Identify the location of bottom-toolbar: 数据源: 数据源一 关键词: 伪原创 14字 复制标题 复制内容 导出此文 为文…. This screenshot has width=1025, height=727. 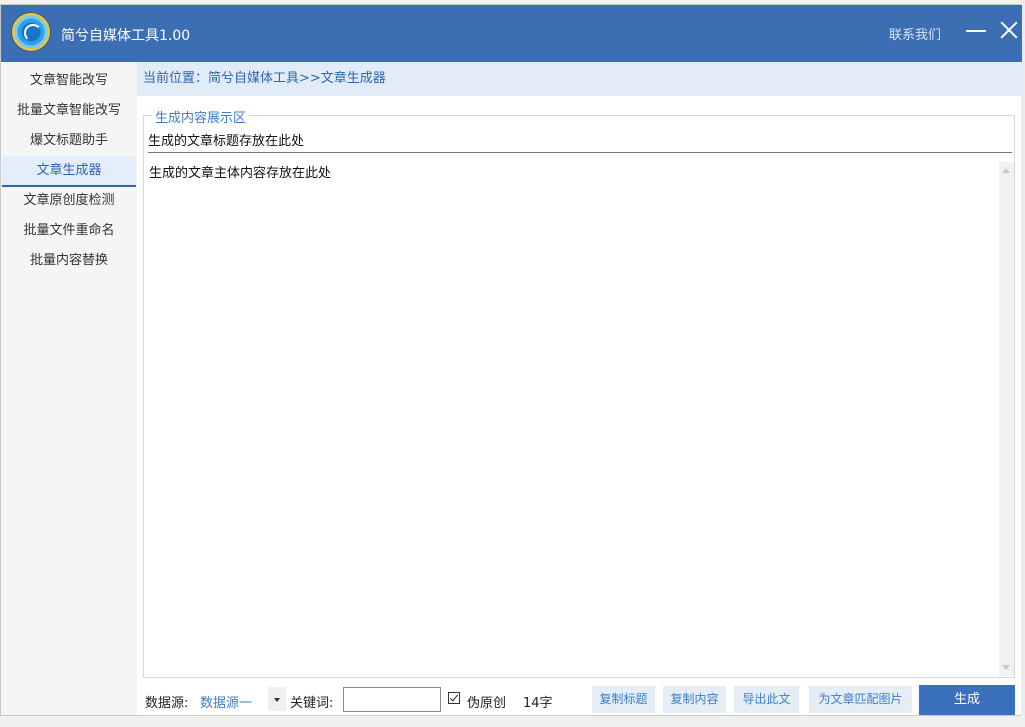
(579, 698).